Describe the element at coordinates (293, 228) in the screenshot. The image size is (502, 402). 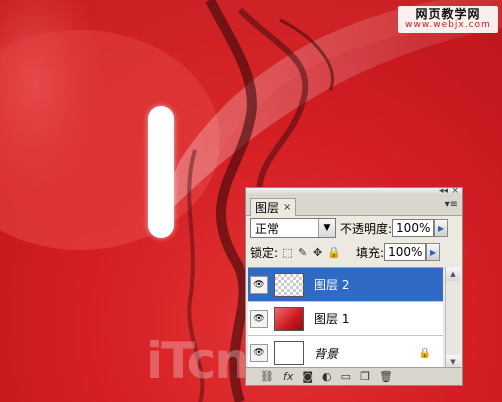
I see `blend-mode-select: 正常 ▼` at that location.